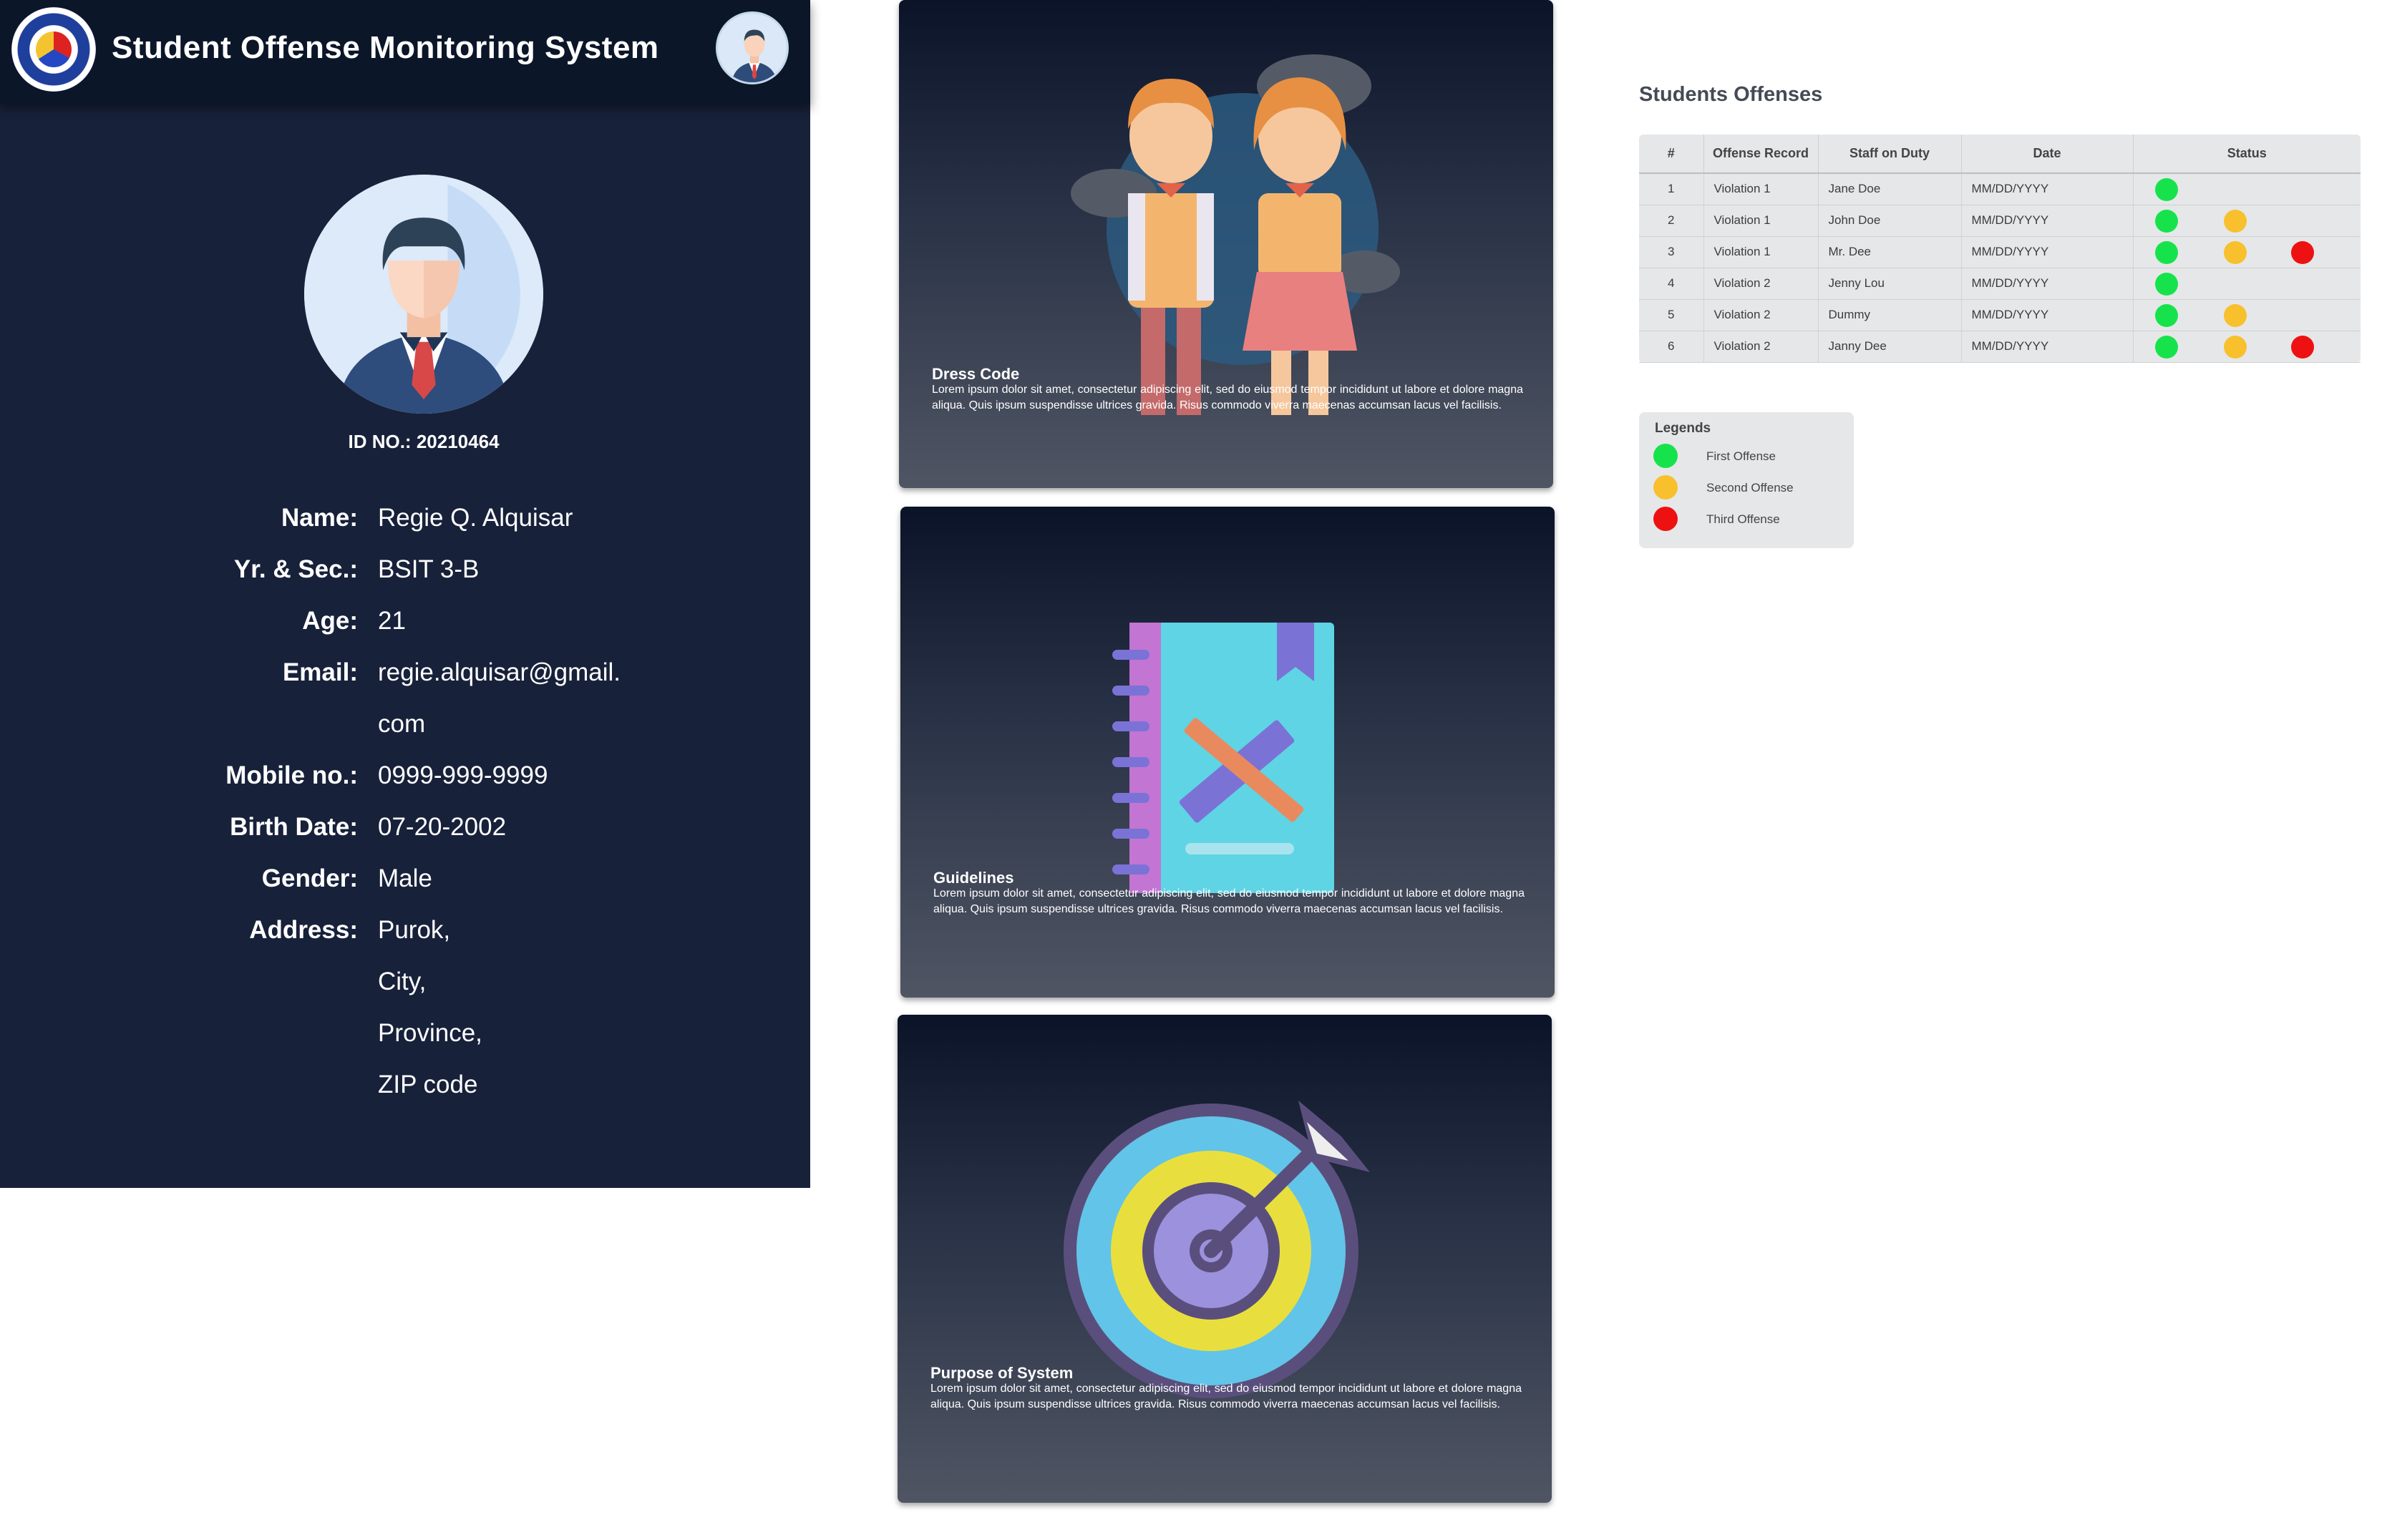 The height and width of the screenshot is (1540, 2382). I want to click on info-row-birthdate: Birth Date: 07-20-2002, so click(405, 838).